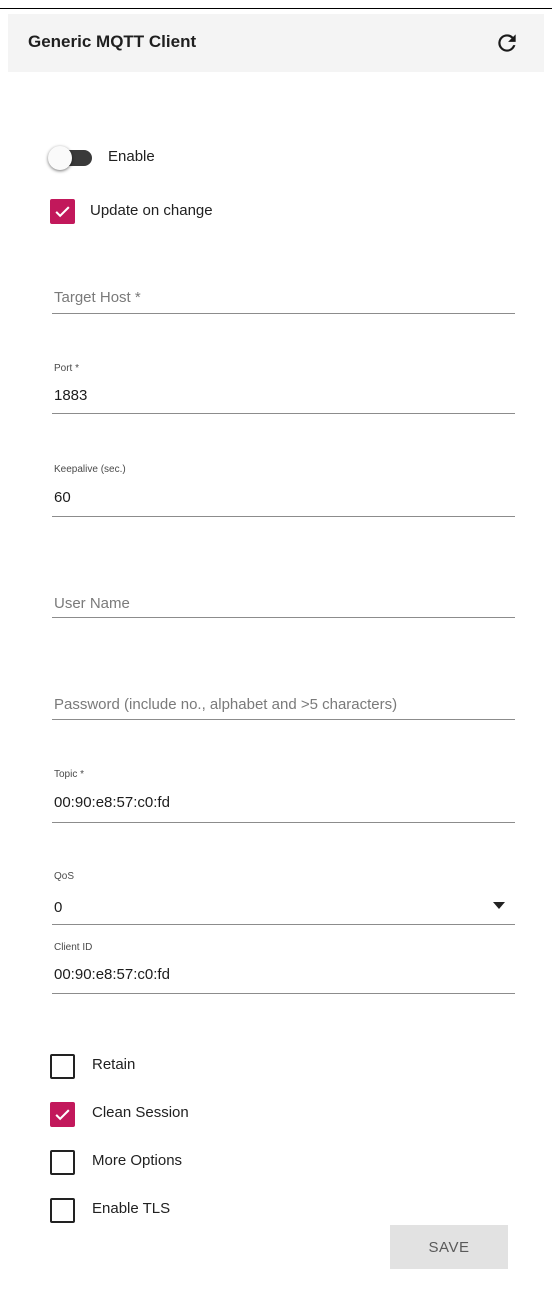 This screenshot has width=552, height=1296. What do you see at coordinates (69, 774) in the screenshot?
I see `topic-label: Topic *` at bounding box center [69, 774].